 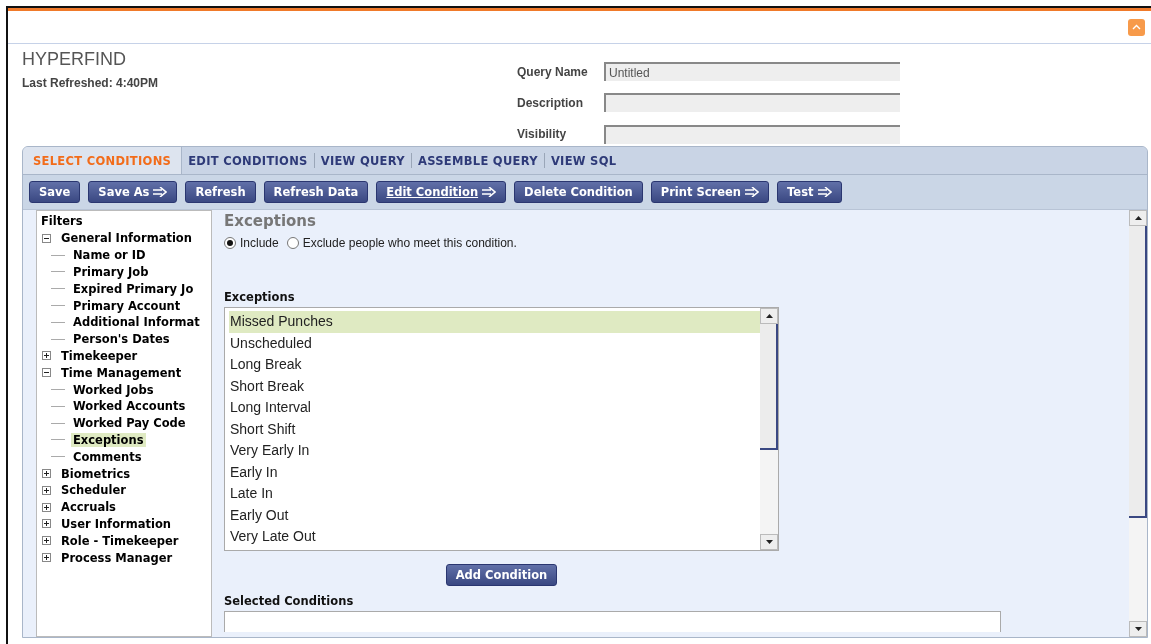 I want to click on tree-item: Worked Accounts, so click(x=129, y=406).